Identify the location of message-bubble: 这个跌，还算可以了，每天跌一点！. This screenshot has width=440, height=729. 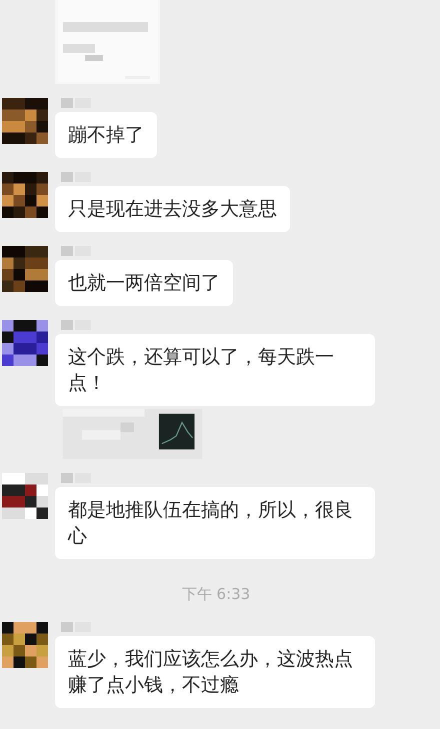
(215, 370).